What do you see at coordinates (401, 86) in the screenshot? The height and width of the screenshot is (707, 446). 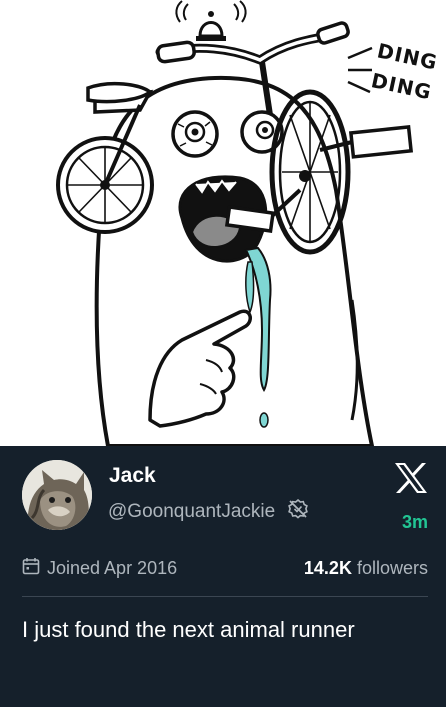 I see `ding-text-2: DING` at bounding box center [401, 86].